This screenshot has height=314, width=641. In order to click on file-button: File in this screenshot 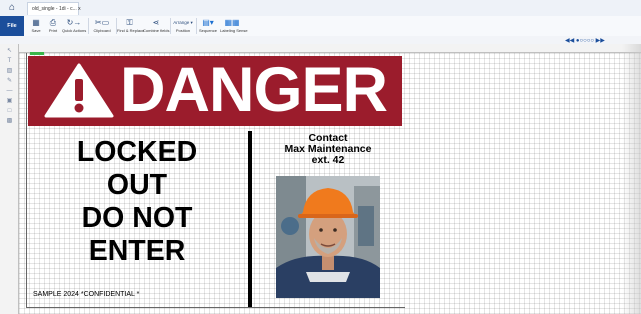, I will do `click(12, 26)`.